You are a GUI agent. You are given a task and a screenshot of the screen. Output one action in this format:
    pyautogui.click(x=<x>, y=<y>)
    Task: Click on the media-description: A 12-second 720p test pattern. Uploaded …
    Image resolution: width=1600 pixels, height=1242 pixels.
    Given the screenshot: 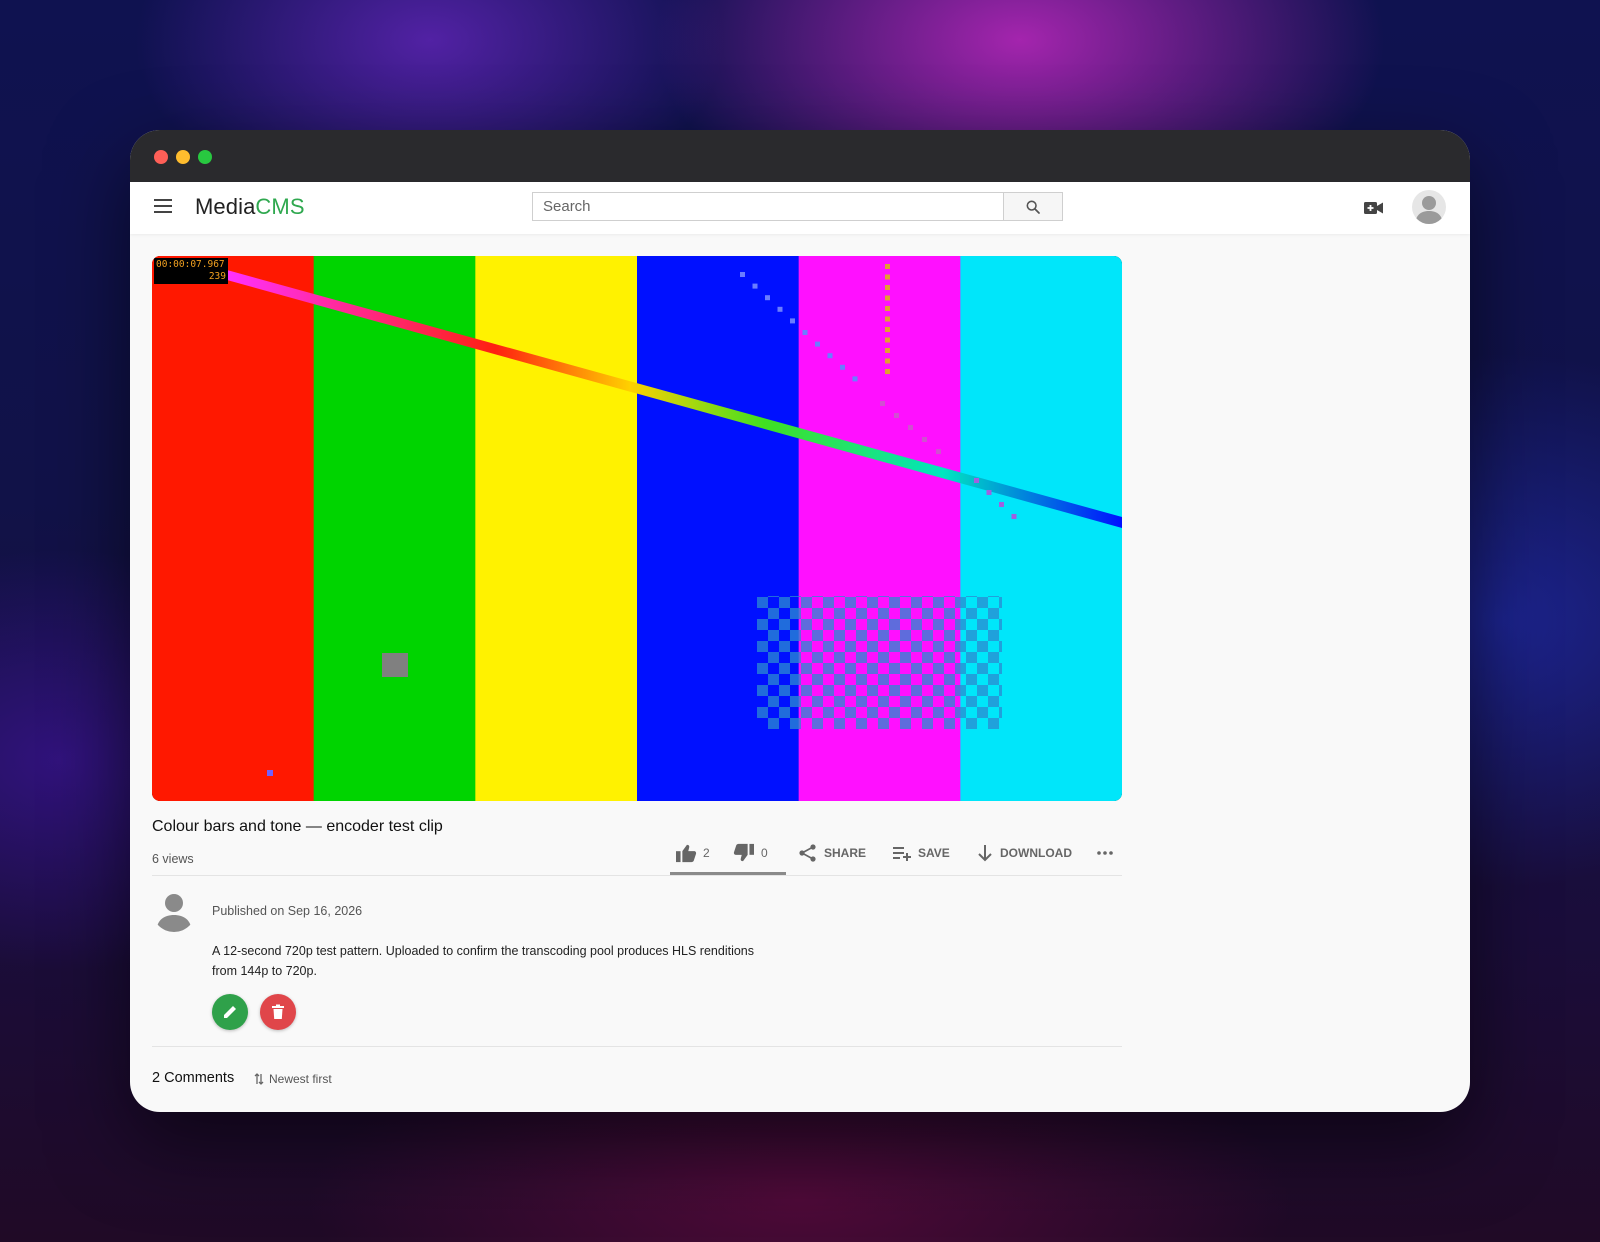 What is the action you would take?
    pyautogui.click(x=502, y=961)
    